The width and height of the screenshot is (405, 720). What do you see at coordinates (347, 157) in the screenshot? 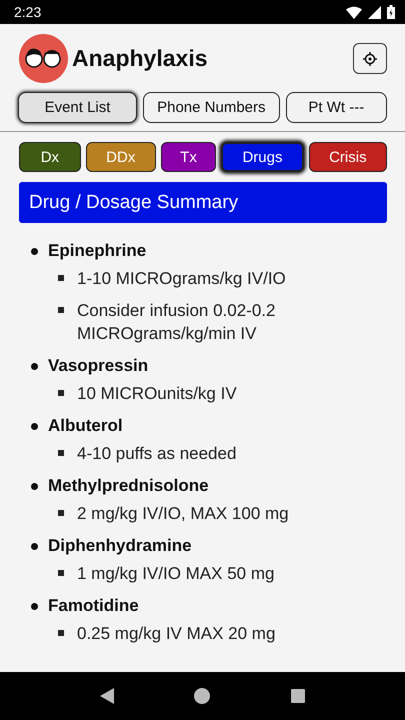
I see `section-tab: Crisis` at bounding box center [347, 157].